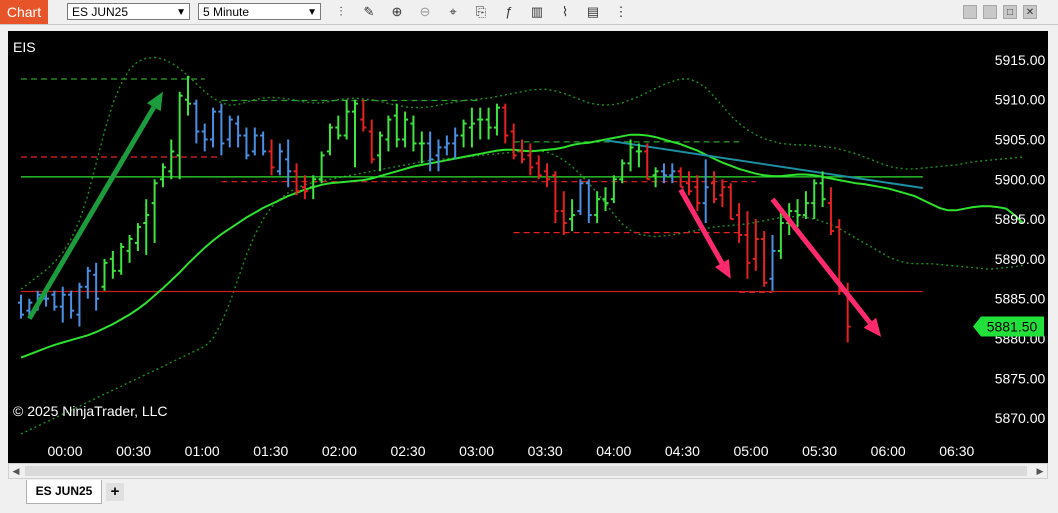  Describe the element at coordinates (682, 451) in the screenshot. I see `x-tick-label: 04:30` at that location.